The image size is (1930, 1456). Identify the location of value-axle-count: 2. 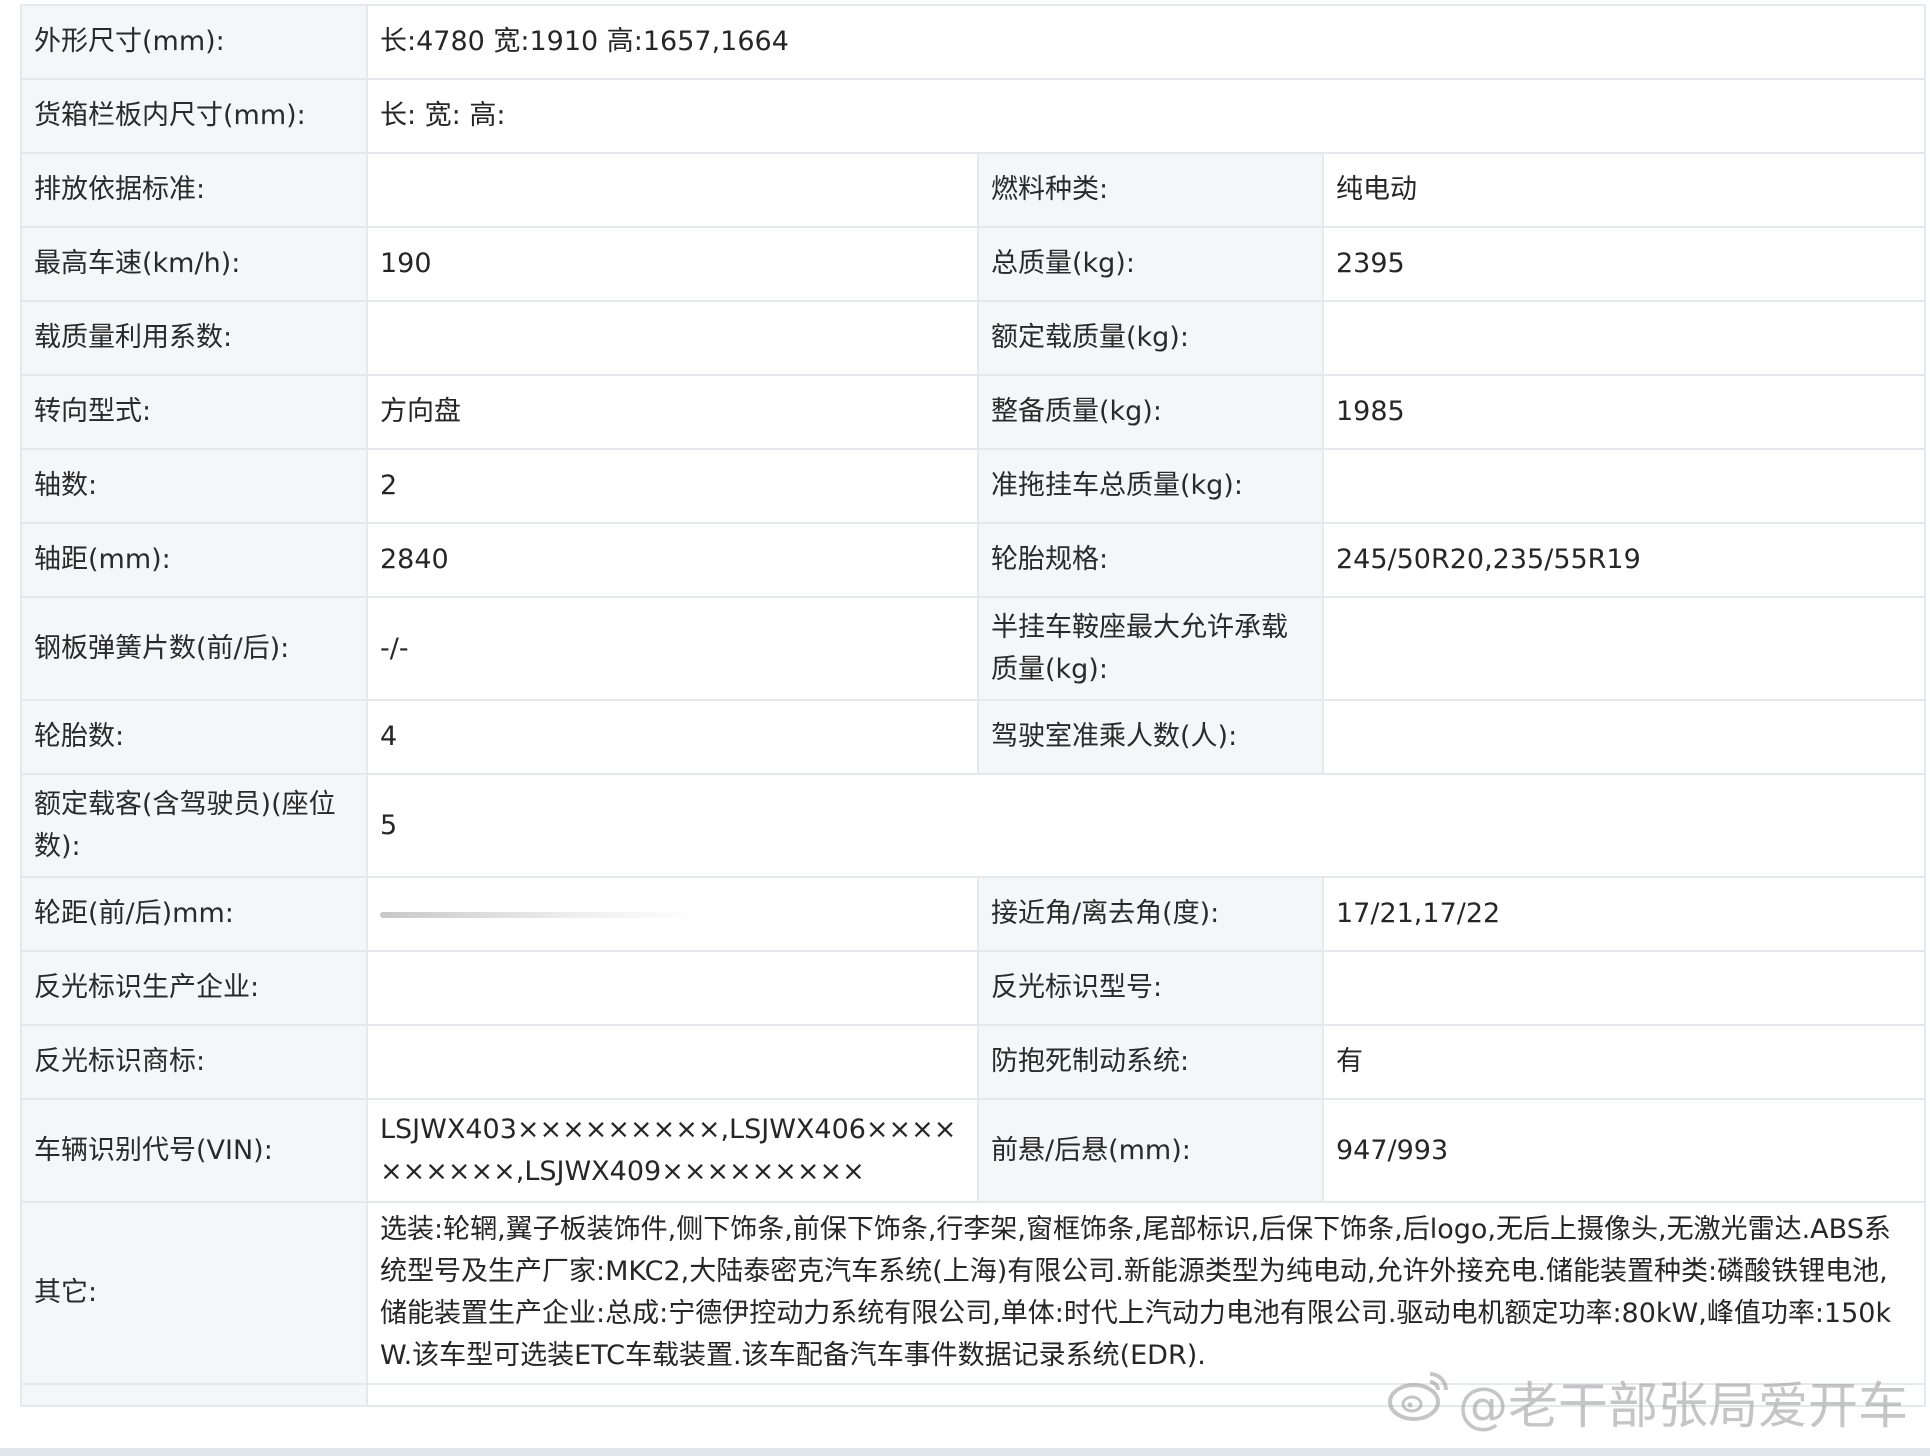
(672, 486).